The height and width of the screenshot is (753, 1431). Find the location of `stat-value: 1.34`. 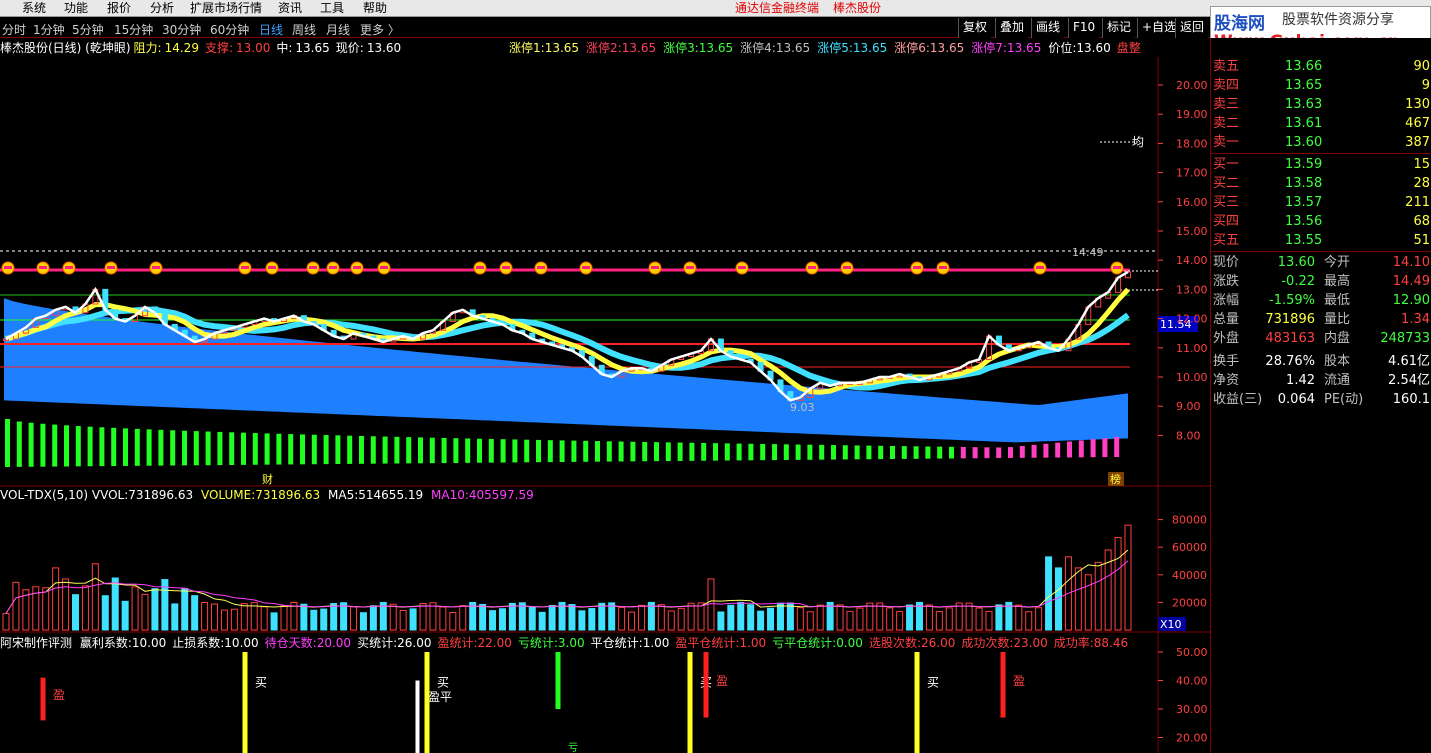

stat-value: 1.34 is located at coordinates (1415, 319).